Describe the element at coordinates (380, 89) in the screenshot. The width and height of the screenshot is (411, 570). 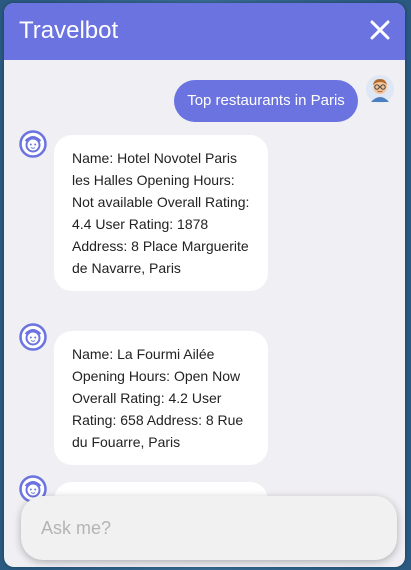
I see `user-avatar-icon` at that location.